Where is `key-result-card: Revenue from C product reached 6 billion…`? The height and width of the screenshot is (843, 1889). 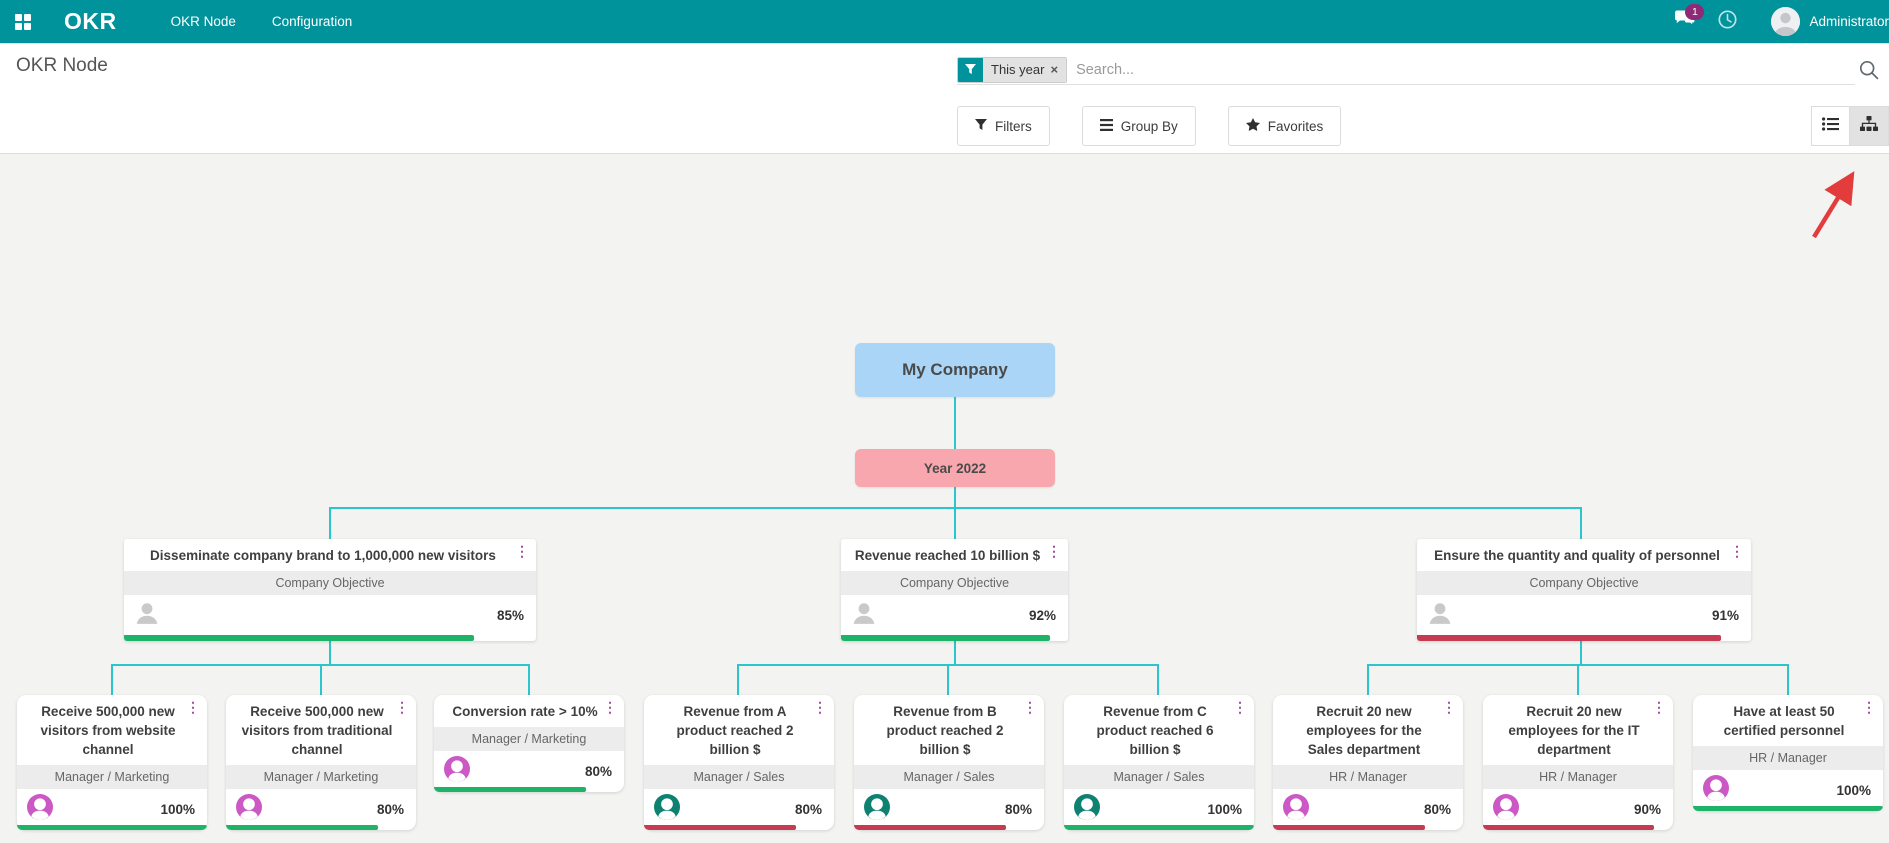 key-result-card: Revenue from C product reached 6 billion… is located at coordinates (1159, 762).